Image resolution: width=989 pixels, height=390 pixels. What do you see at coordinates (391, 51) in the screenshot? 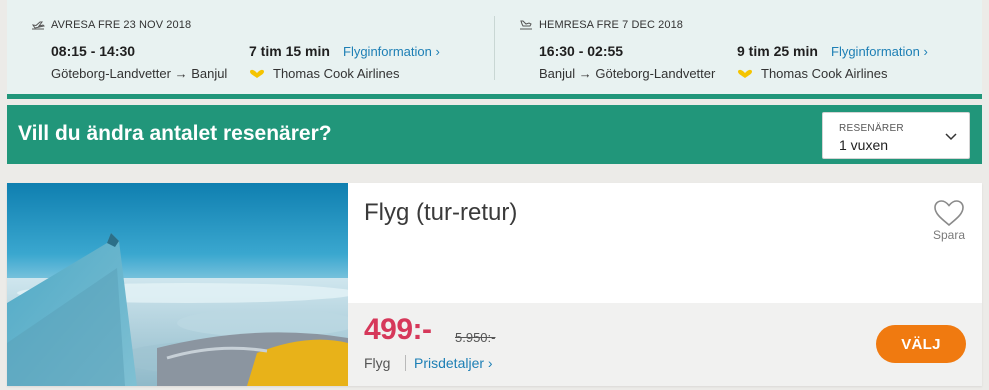
I see `outbound-flight-info-link: Flyginformation ›` at bounding box center [391, 51].